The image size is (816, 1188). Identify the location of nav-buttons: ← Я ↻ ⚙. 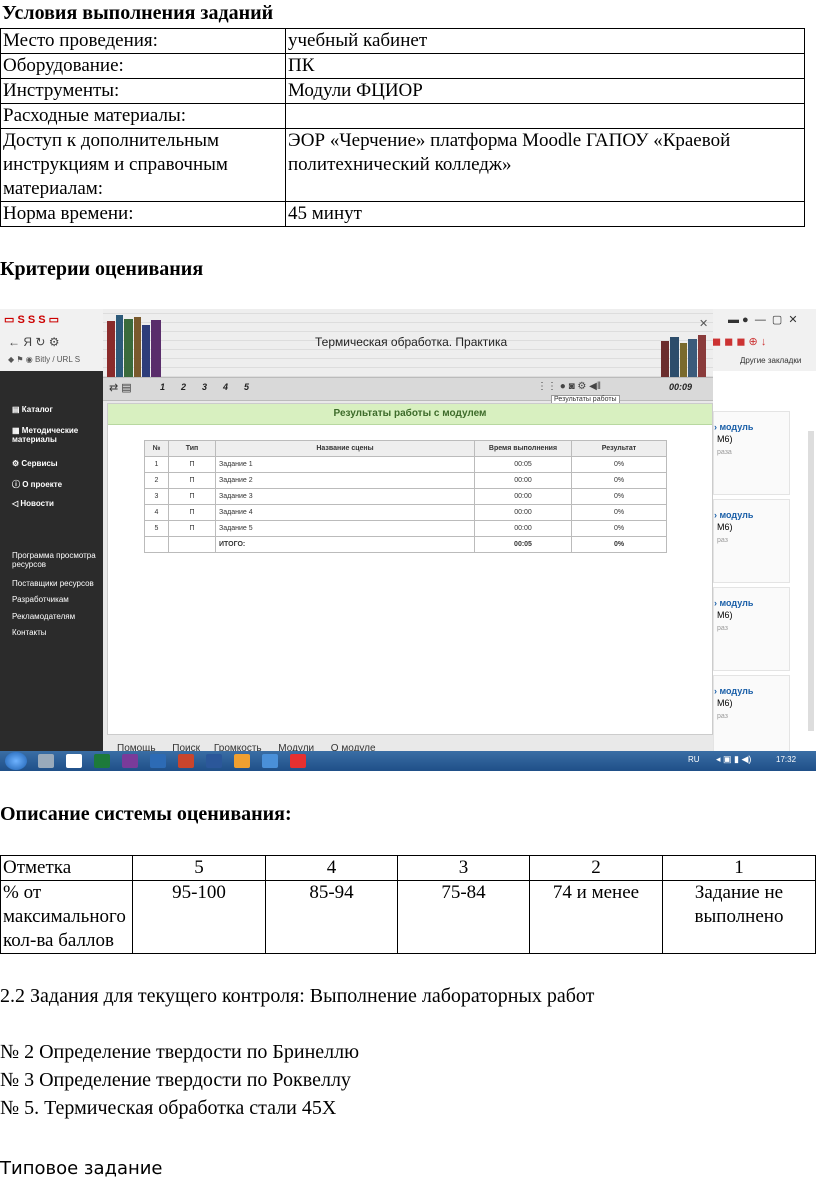
(33, 342).